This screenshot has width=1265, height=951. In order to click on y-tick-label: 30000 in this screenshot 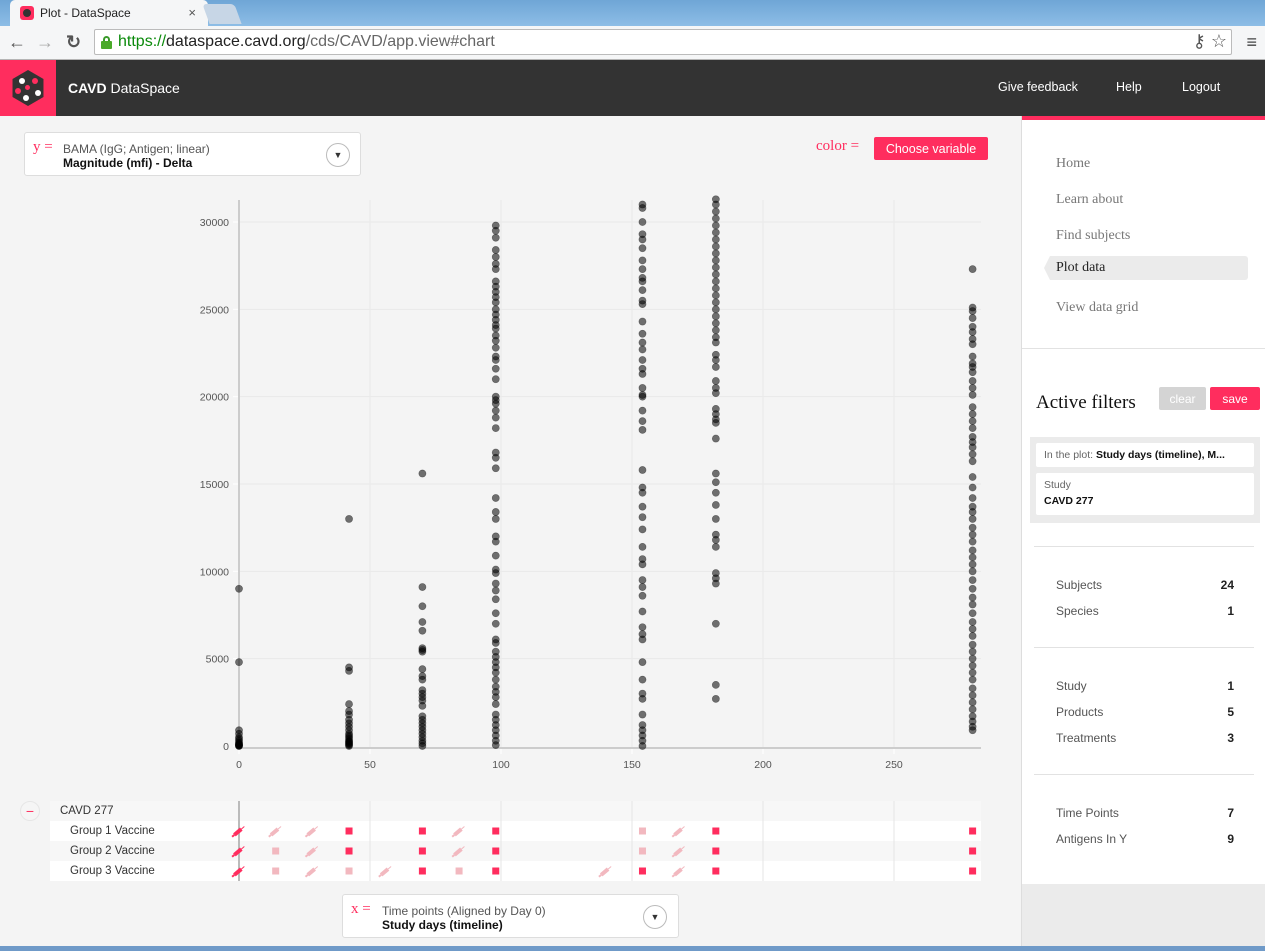, I will do `click(214, 223)`.